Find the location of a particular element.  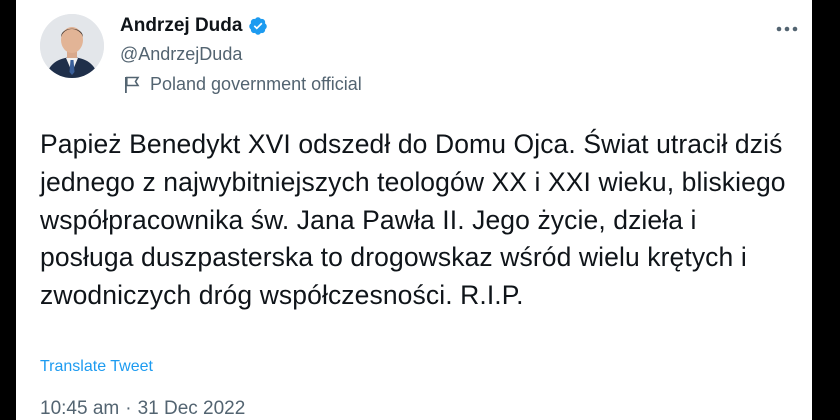

translate-tweet-link: Translate Tweet is located at coordinates (96, 367).